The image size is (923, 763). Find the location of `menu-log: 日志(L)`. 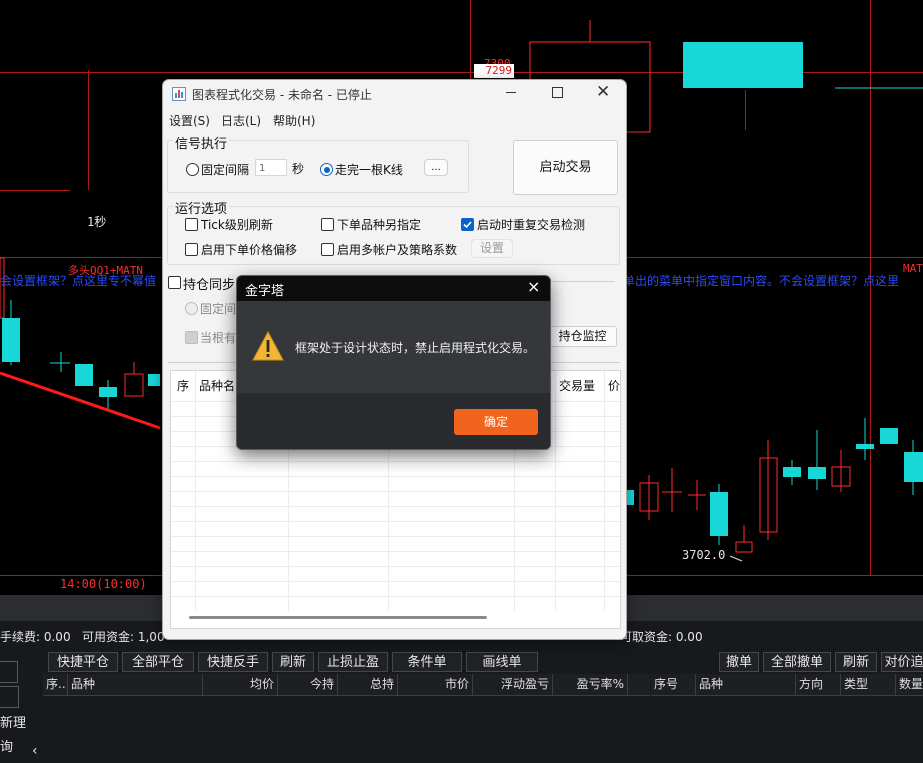

menu-log: 日志(L) is located at coordinates (241, 120).